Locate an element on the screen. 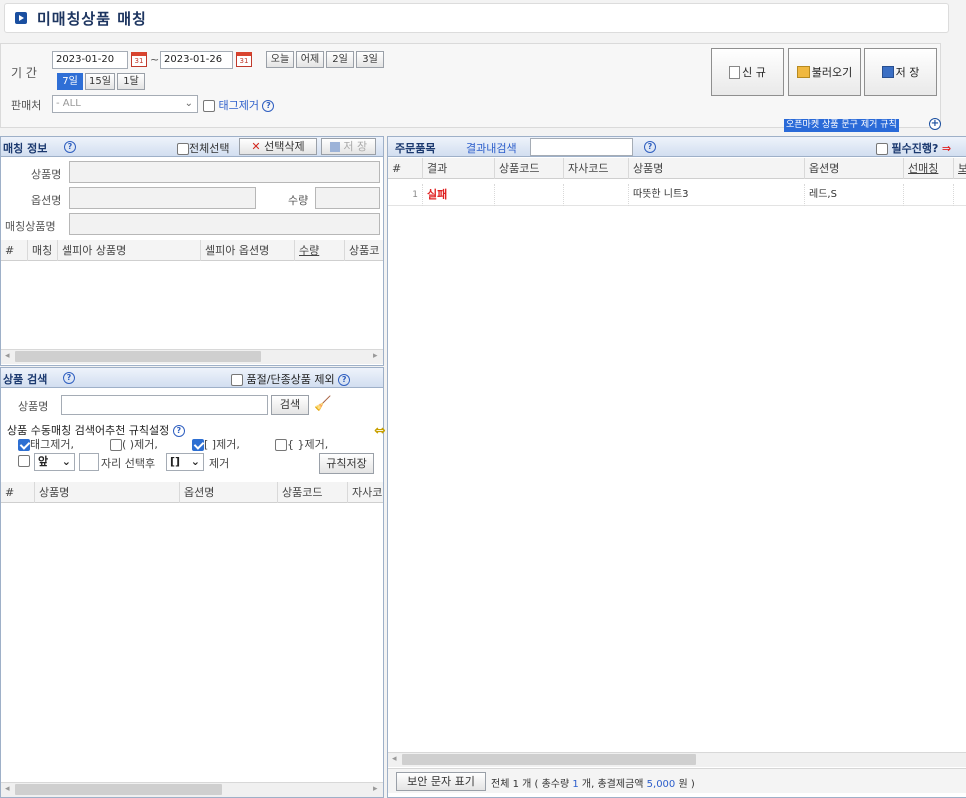  orders-summary: 전체 1 개 ( 총수량 1 개, 총결제금액 5,000 원 ) is located at coordinates (593, 782).